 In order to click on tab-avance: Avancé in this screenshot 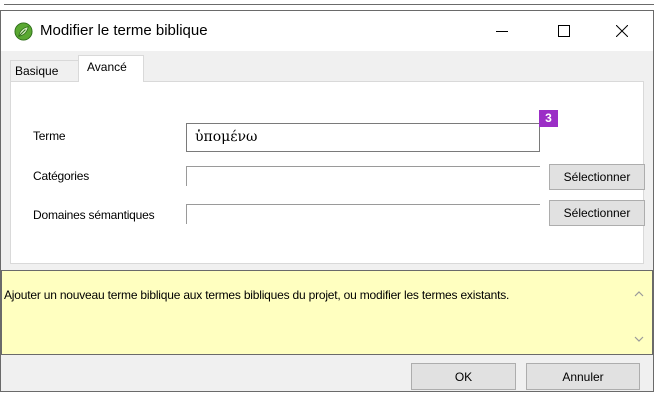, I will do `click(111, 68)`.